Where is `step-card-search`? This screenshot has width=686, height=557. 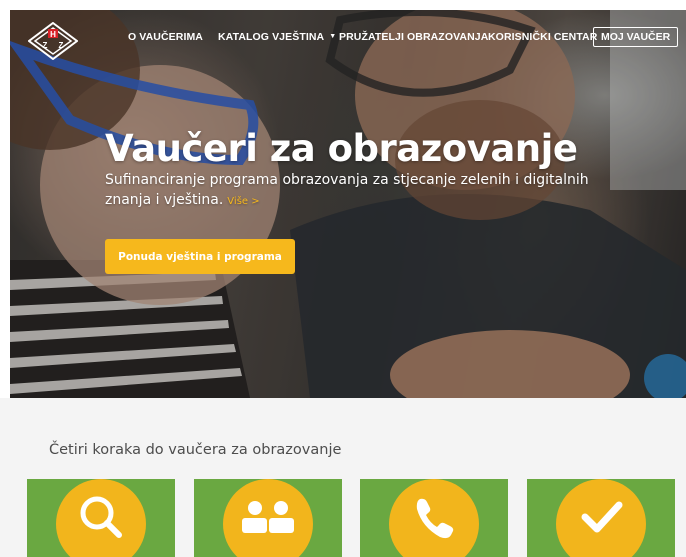
step-card-search is located at coordinates (101, 518).